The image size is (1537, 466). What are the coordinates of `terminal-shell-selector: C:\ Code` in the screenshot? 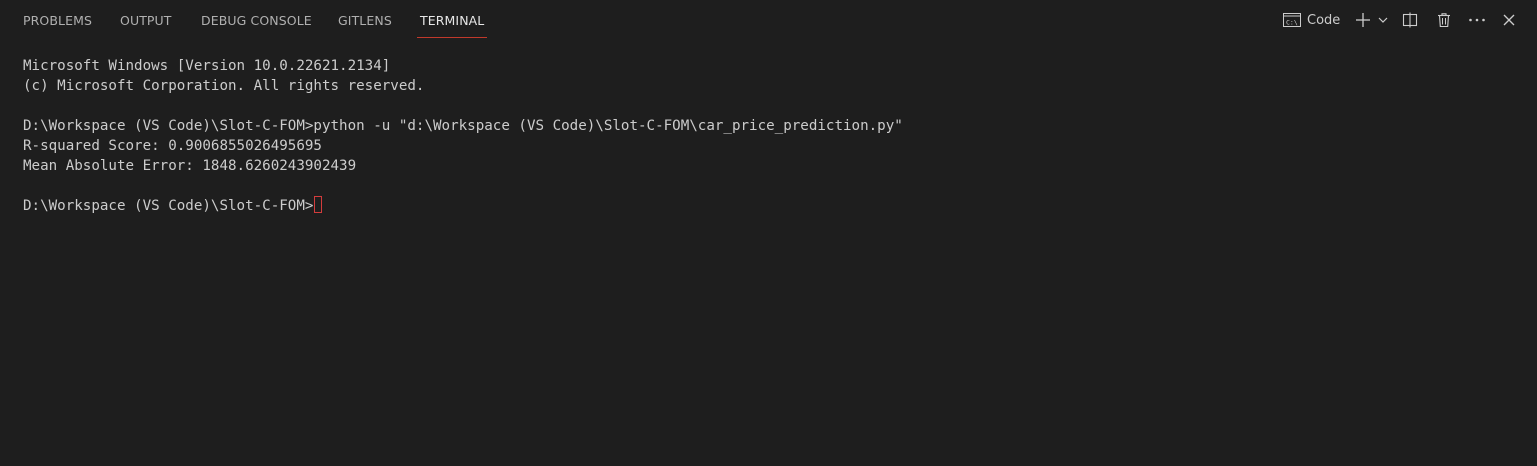 It's located at (1313, 20).